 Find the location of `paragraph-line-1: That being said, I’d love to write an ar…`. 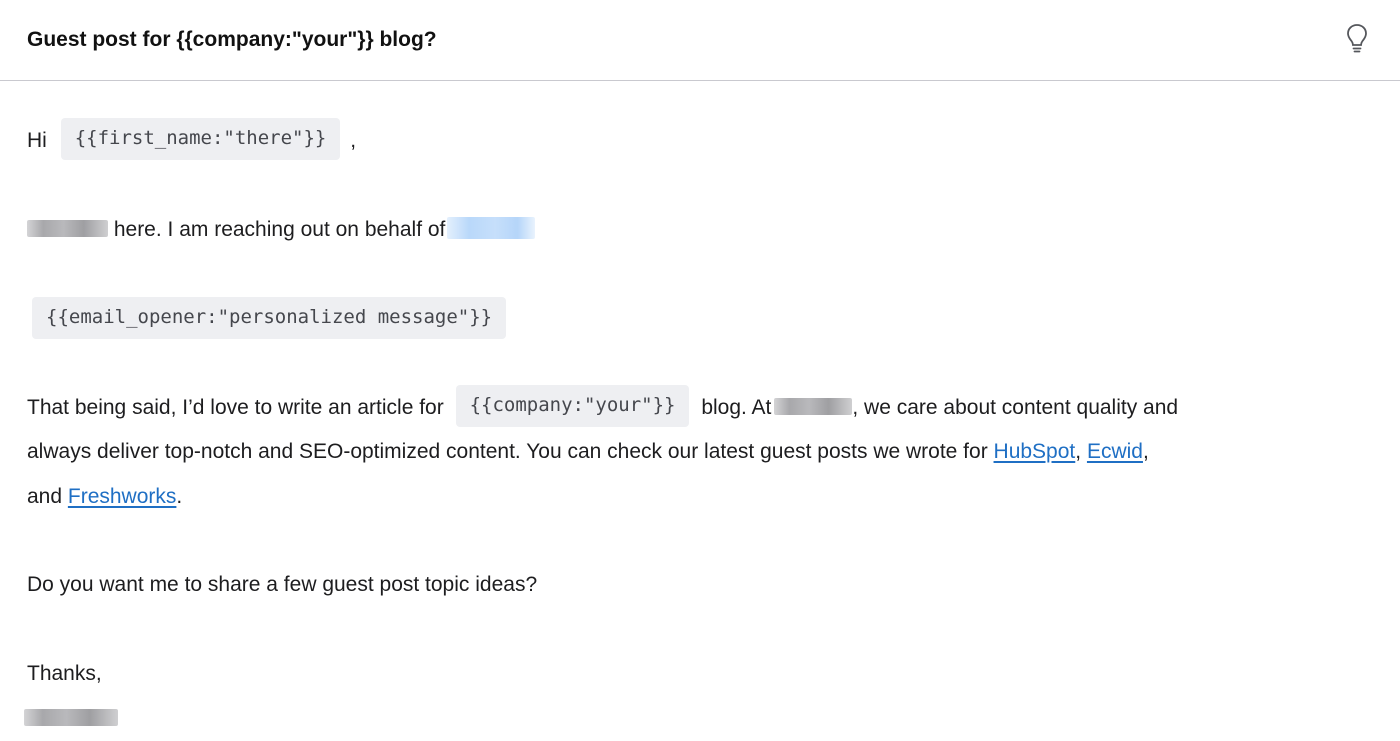

paragraph-line-1: That being said, I’d love to write an ar… is located at coordinates (602, 407).